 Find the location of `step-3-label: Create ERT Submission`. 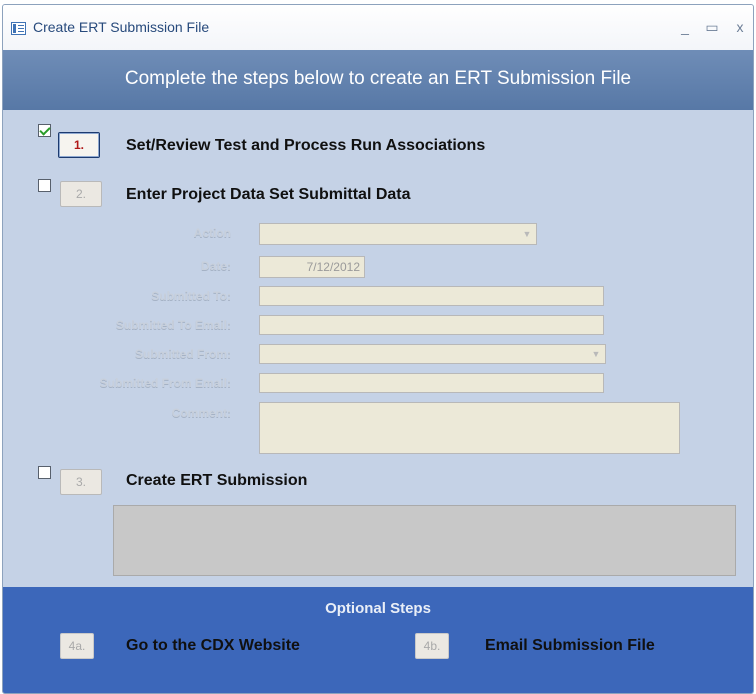

step-3-label: Create ERT Submission is located at coordinates (217, 480).